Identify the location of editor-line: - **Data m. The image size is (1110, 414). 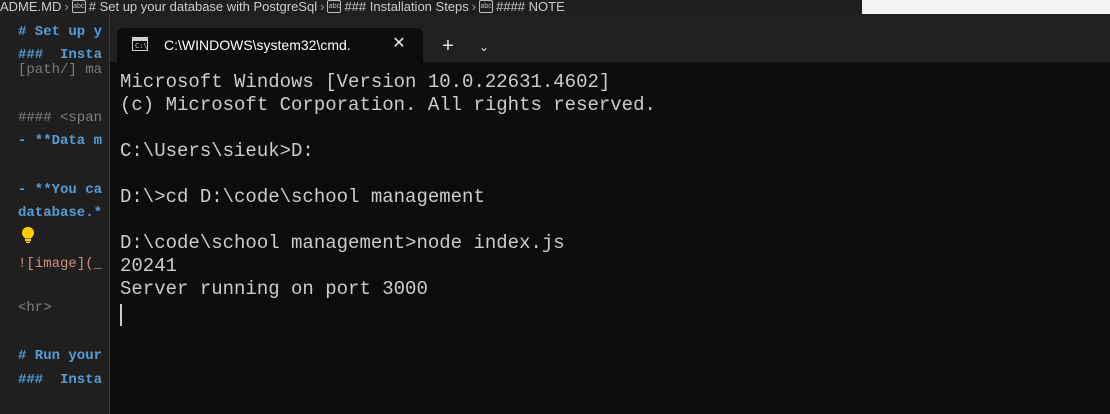
(60, 141).